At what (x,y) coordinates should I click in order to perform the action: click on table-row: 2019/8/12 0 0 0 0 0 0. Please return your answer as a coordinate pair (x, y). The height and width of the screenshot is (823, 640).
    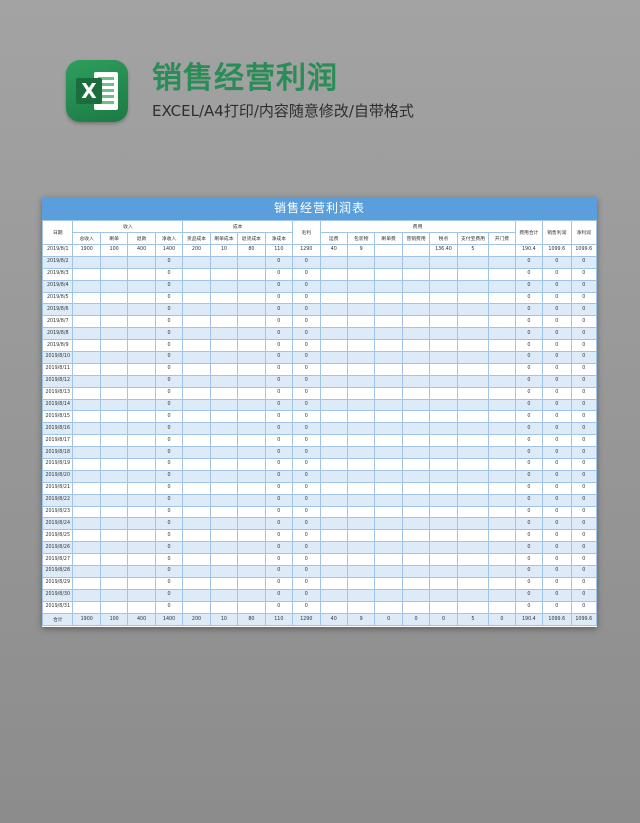
    Looking at the image, I should click on (319, 381).